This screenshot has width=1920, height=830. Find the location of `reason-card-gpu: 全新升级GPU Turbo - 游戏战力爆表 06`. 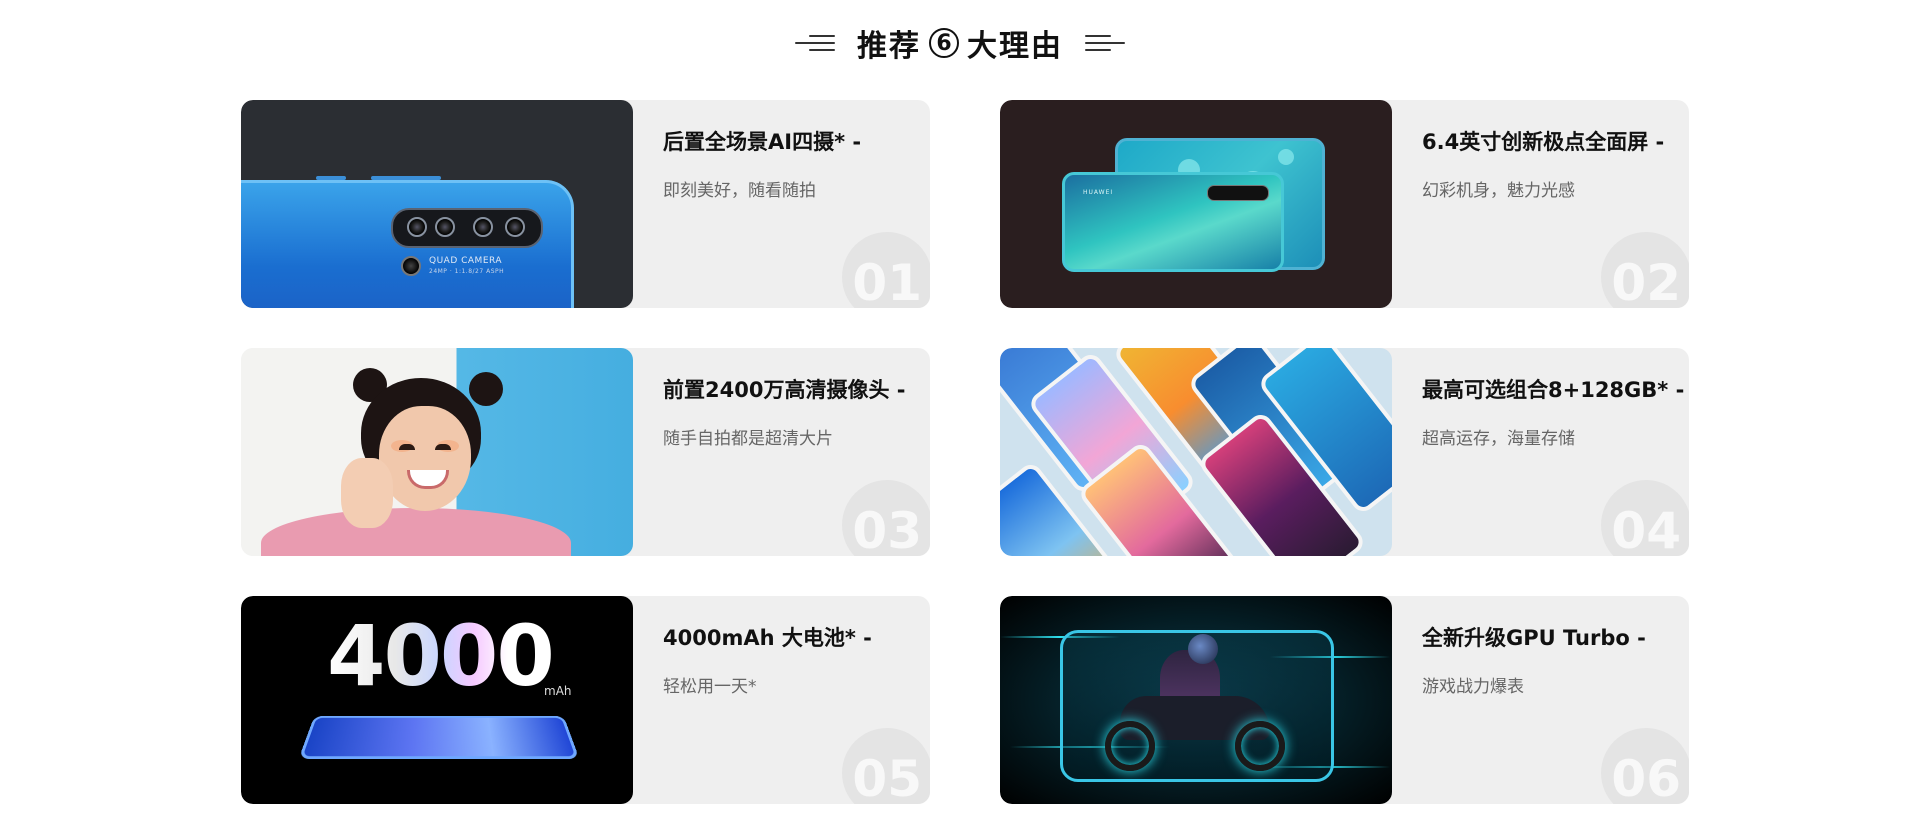

reason-card-gpu: 全新升级GPU Turbo - 游戏战力爆表 06 is located at coordinates (1344, 700).